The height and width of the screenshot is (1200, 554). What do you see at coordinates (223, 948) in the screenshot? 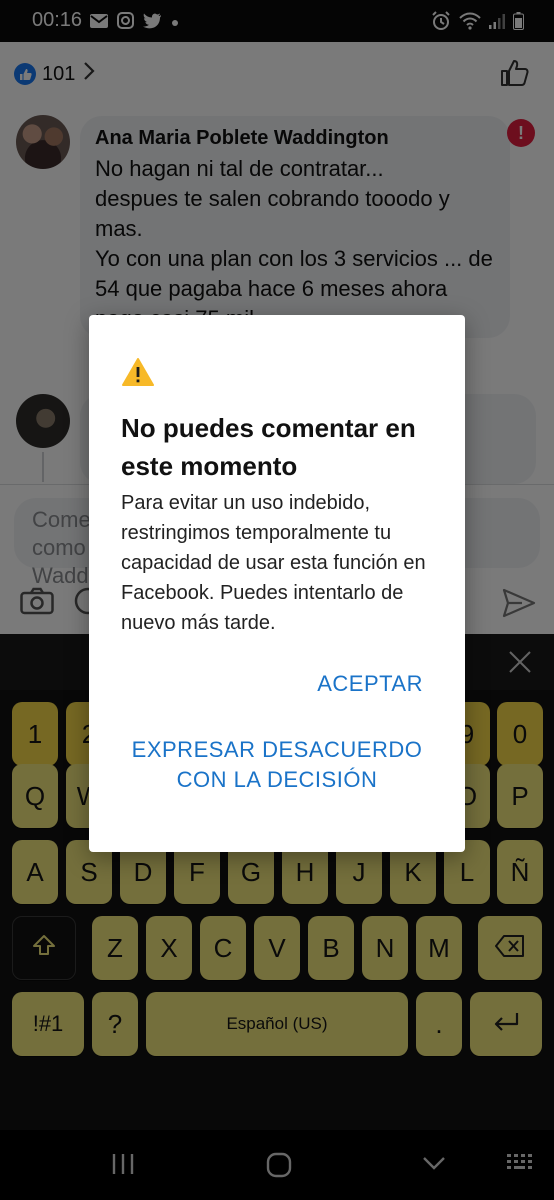
I see `key: C` at bounding box center [223, 948].